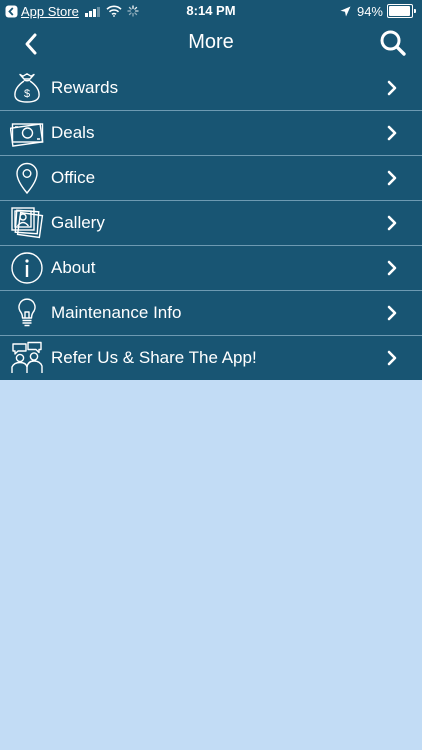 The width and height of the screenshot is (422, 750). Describe the element at coordinates (116, 312) in the screenshot. I see `menu-item-label: Maintenance Info` at that location.